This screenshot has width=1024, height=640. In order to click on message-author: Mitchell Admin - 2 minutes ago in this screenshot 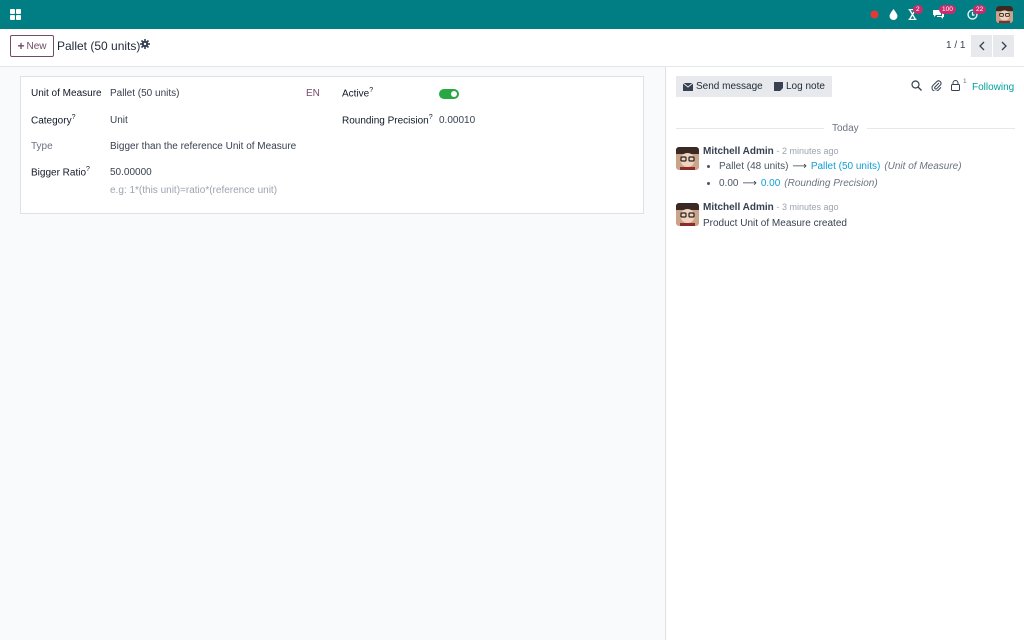, I will do `click(771, 151)`.